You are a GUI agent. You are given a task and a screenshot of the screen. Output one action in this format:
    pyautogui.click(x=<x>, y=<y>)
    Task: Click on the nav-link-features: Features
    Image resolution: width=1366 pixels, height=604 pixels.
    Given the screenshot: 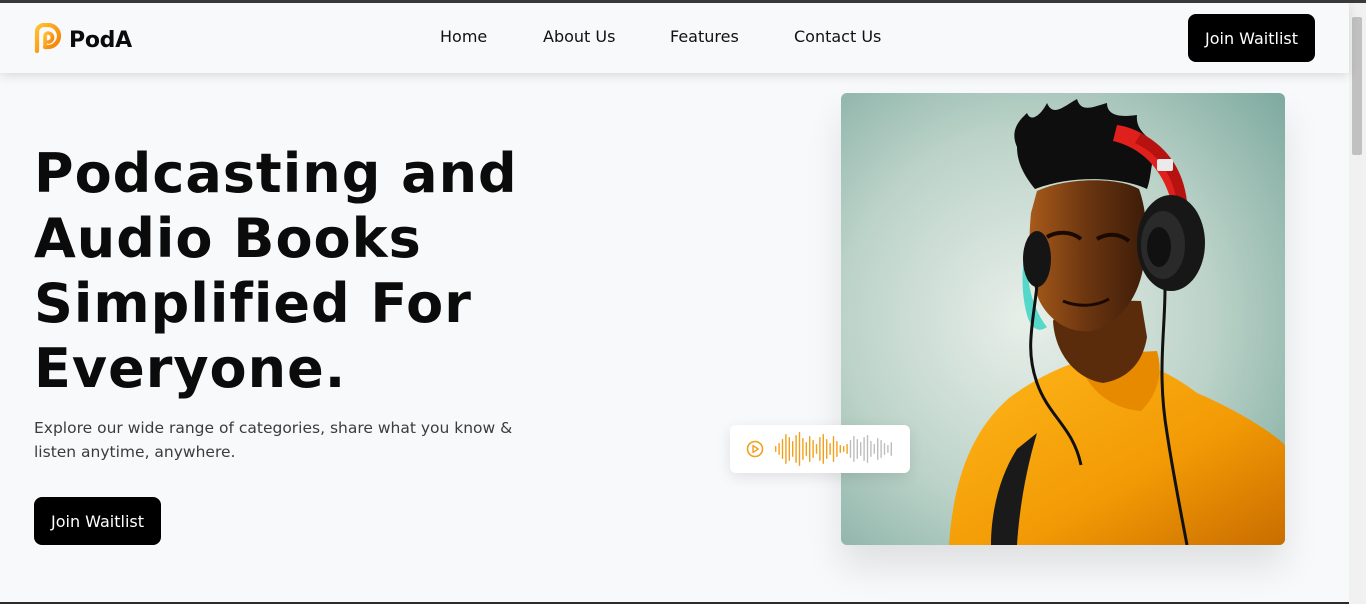 What is the action you would take?
    pyautogui.click(x=704, y=36)
    